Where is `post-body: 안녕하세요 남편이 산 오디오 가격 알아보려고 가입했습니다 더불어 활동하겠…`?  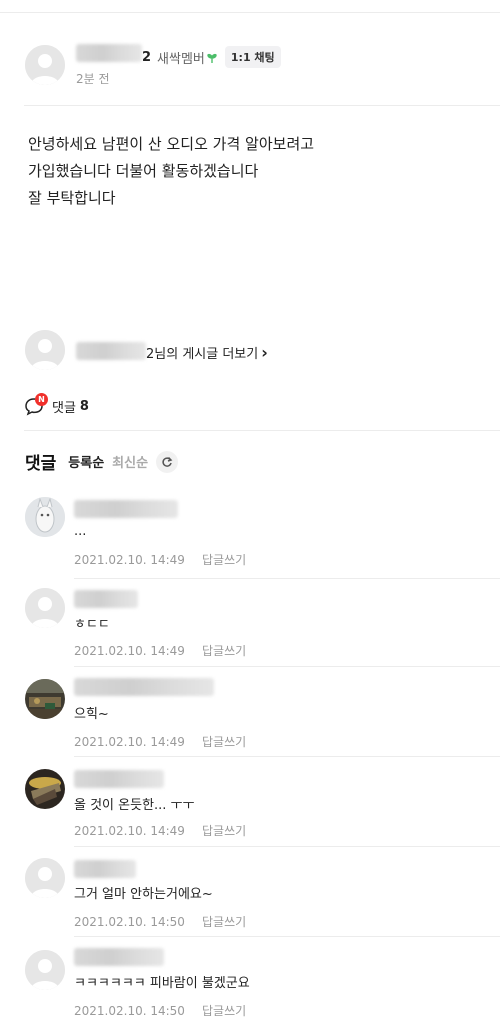
post-body: 안녕하세요 남편이 산 오디오 가격 알아보려고 가입했습니다 더불어 활동하겠… is located at coordinates (171, 171).